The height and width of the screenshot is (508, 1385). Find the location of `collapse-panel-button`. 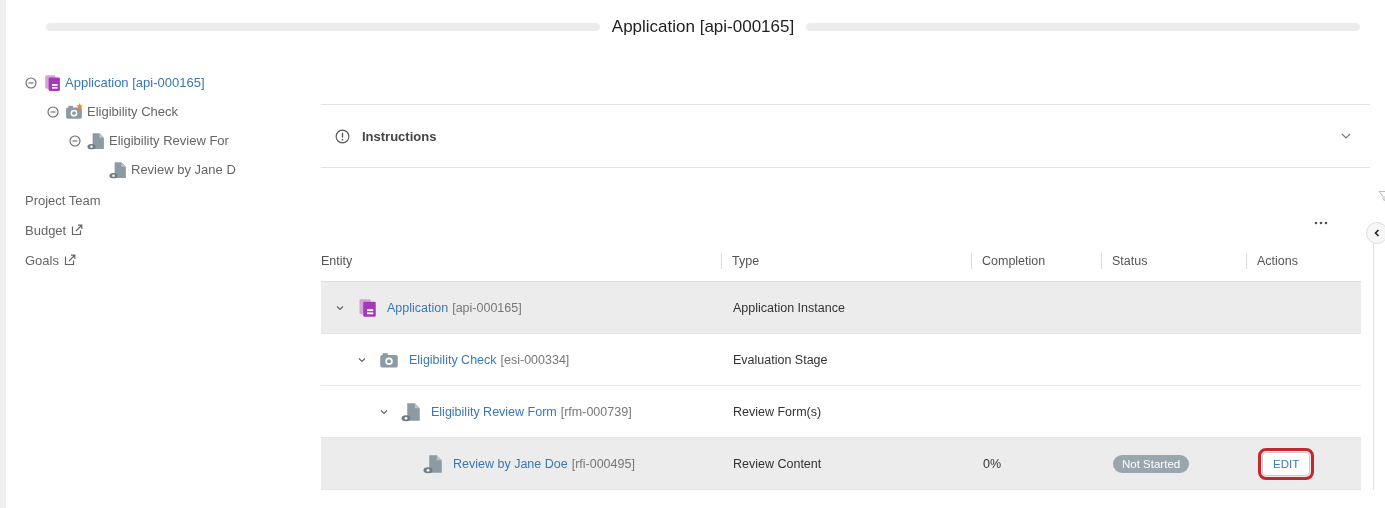

collapse-panel-button is located at coordinates (1375, 233).